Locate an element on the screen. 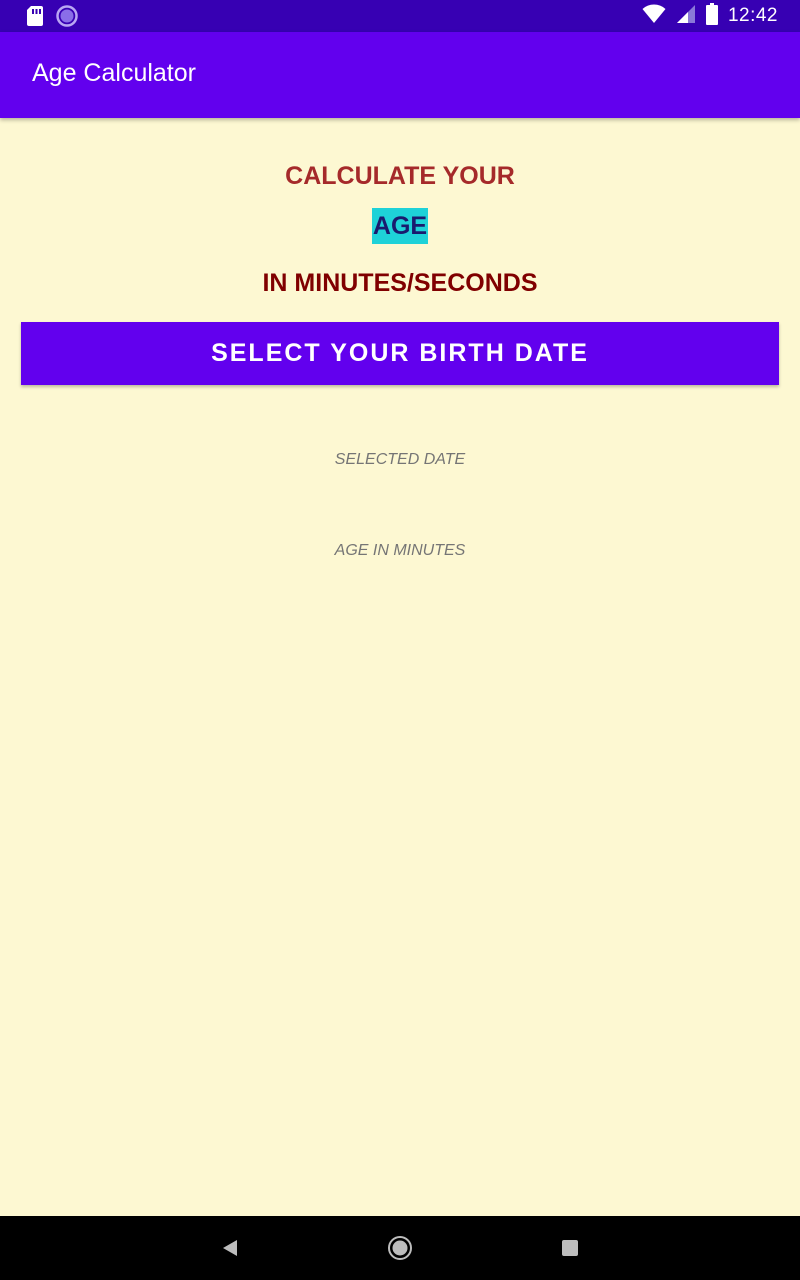  app-bar: Age Calculator is located at coordinates (400, 75).